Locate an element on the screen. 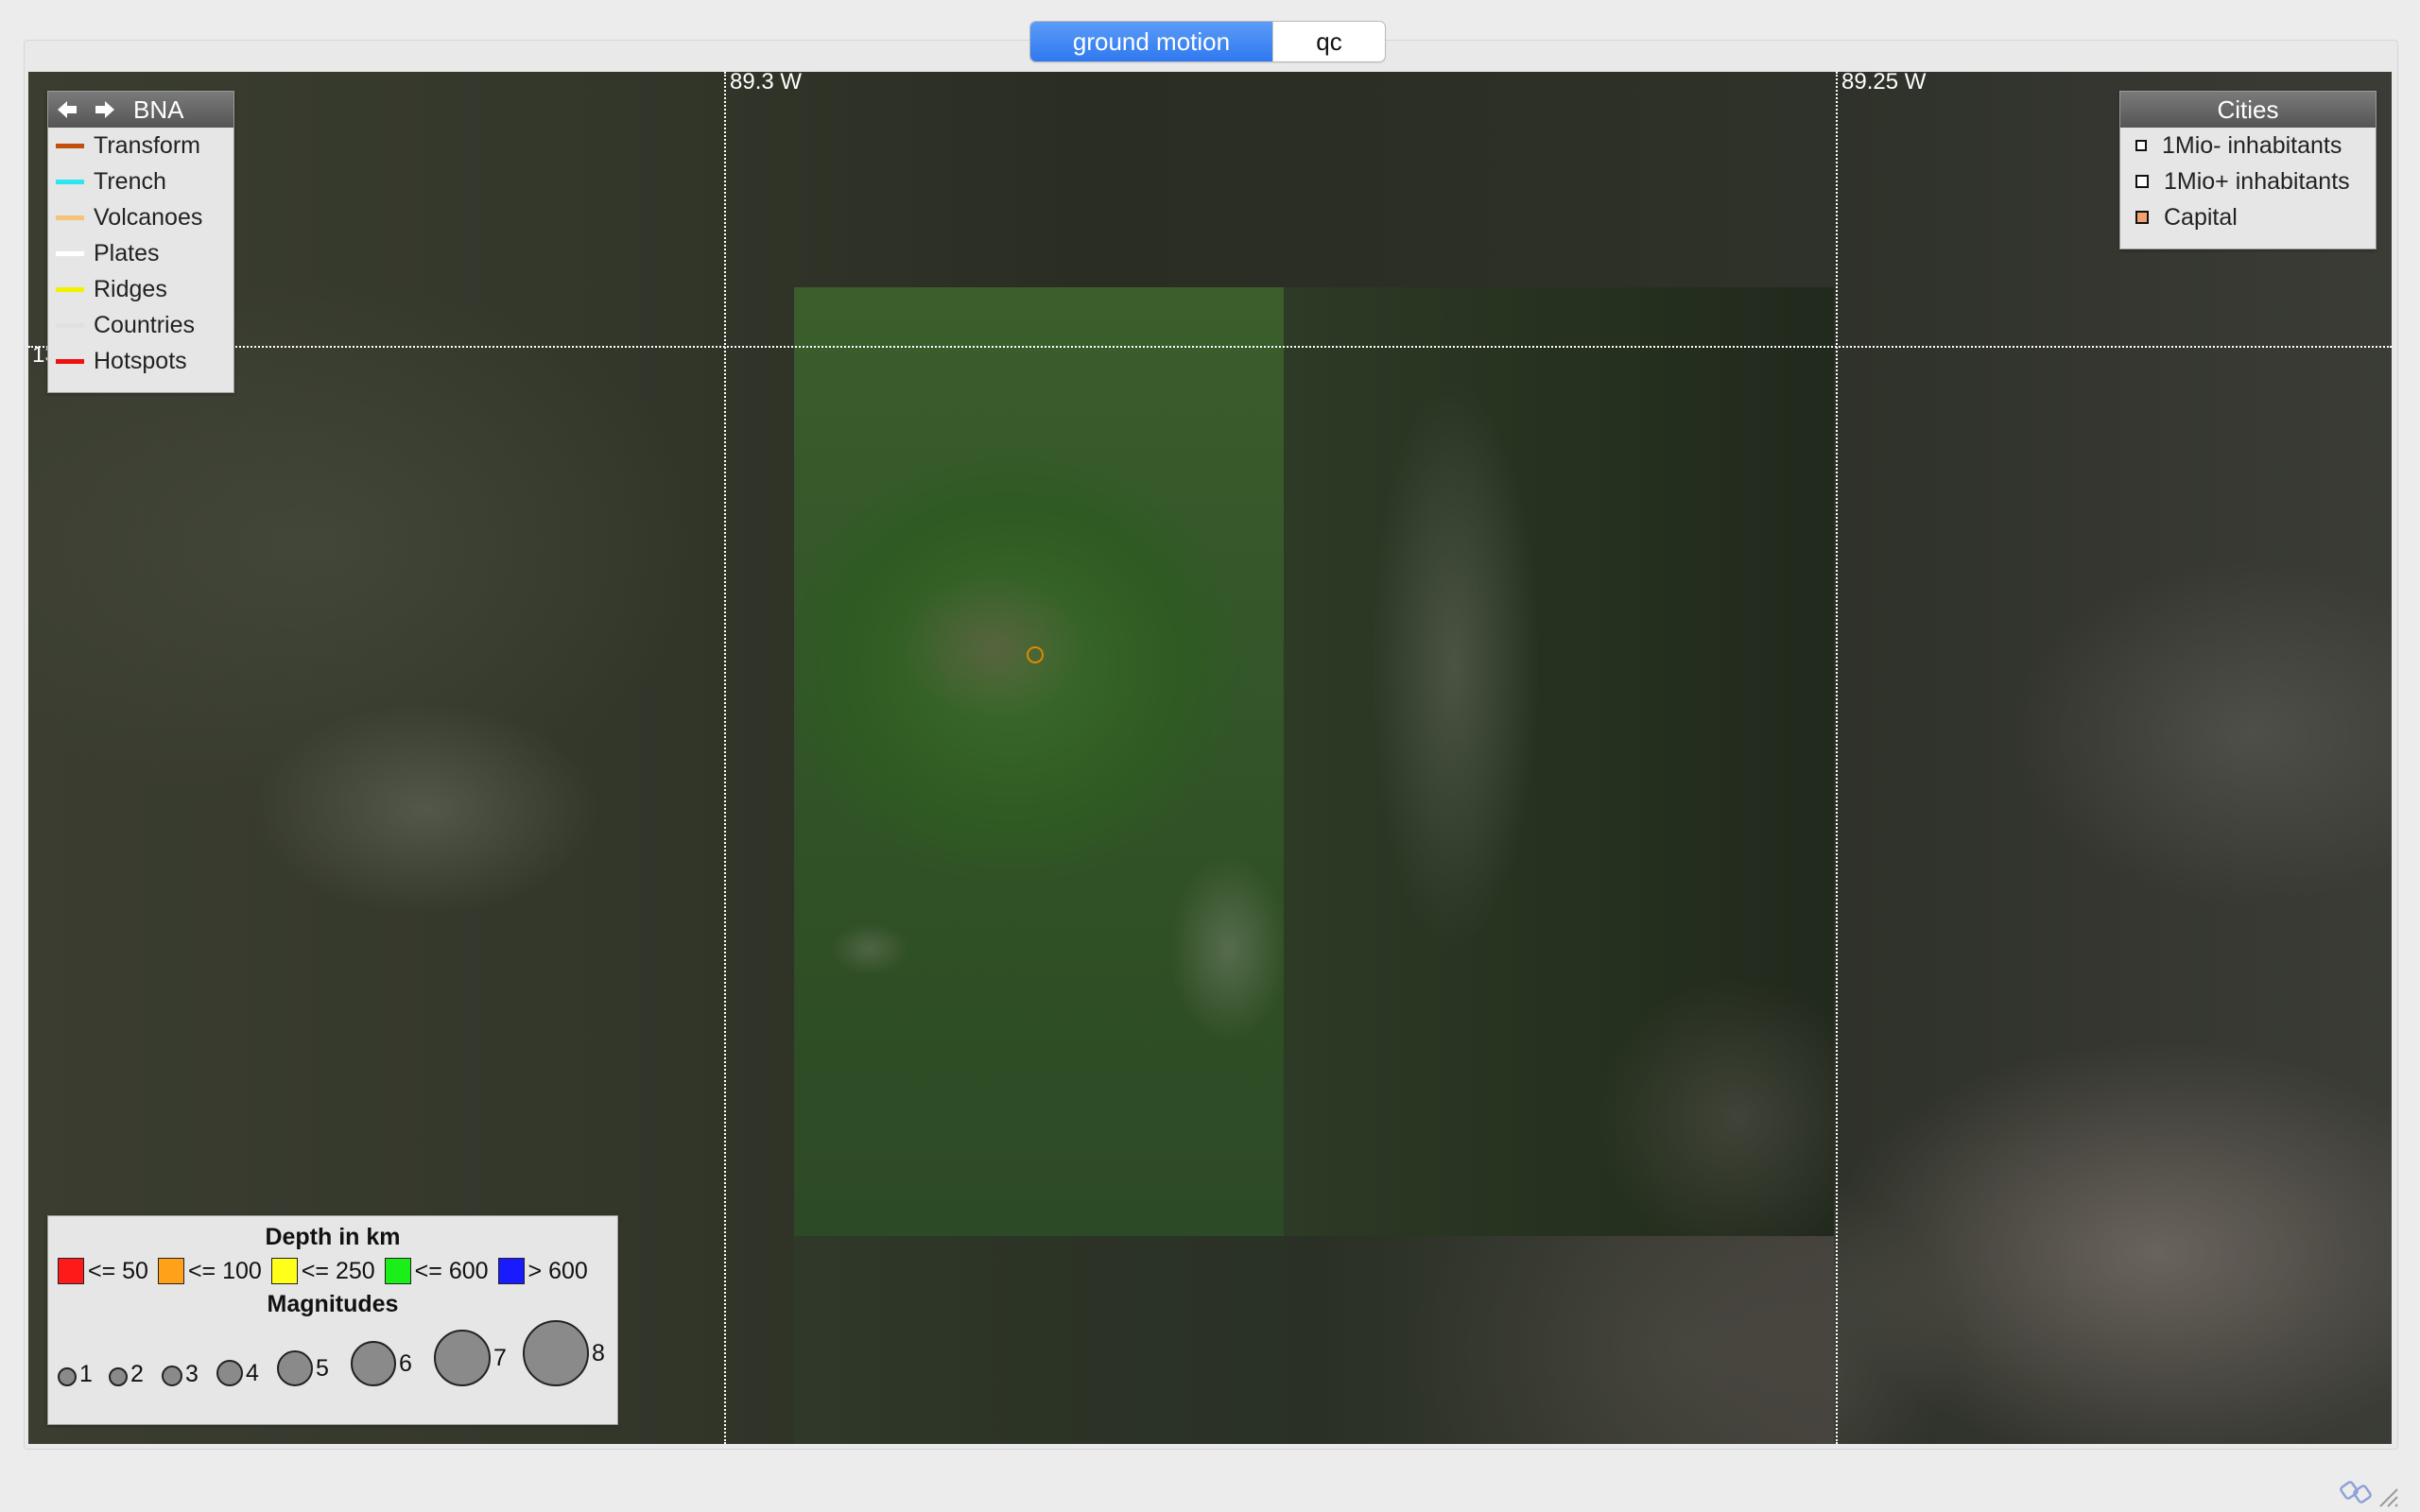 Image resolution: width=2420 pixels, height=1512 pixels. layer-item-transform: Transform is located at coordinates (140, 145).